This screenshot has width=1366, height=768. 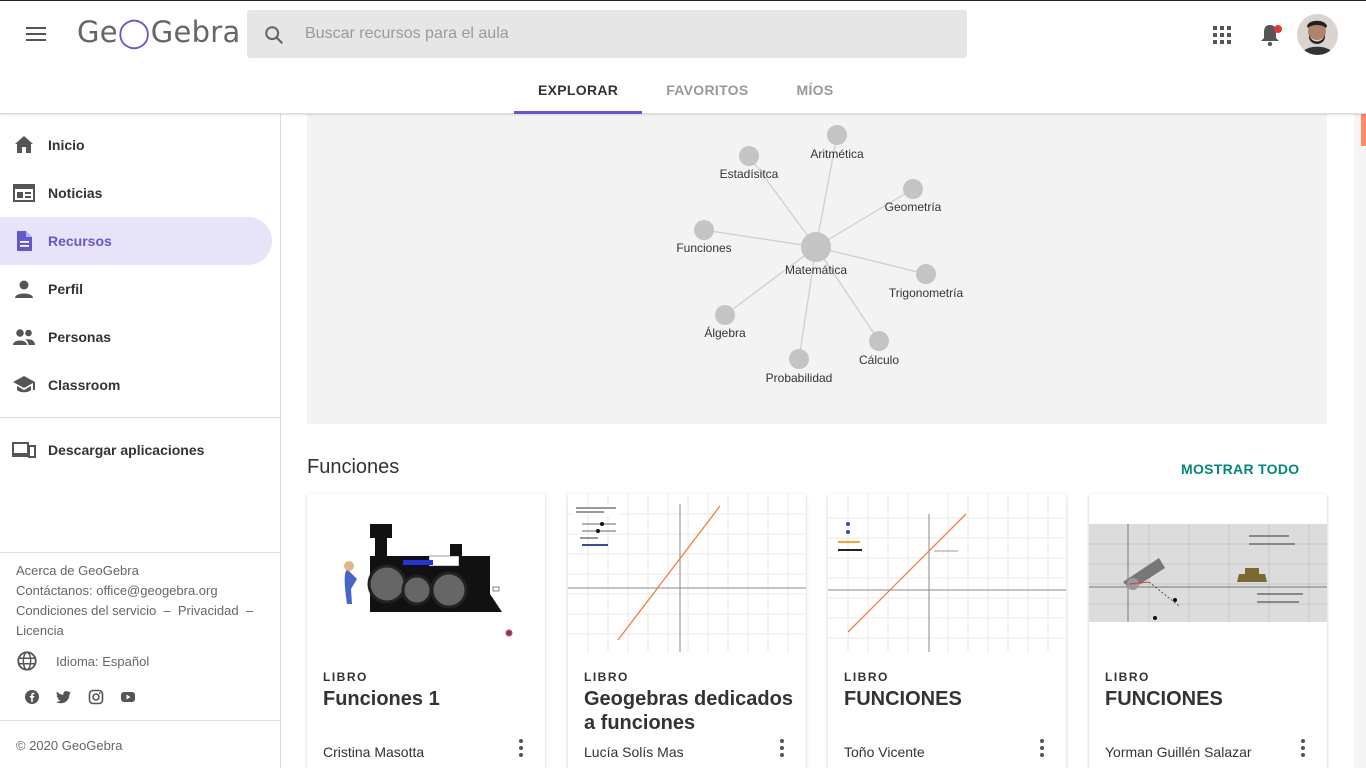 I want to click on sidebar-item-classroom: Classroom, so click(x=136, y=385).